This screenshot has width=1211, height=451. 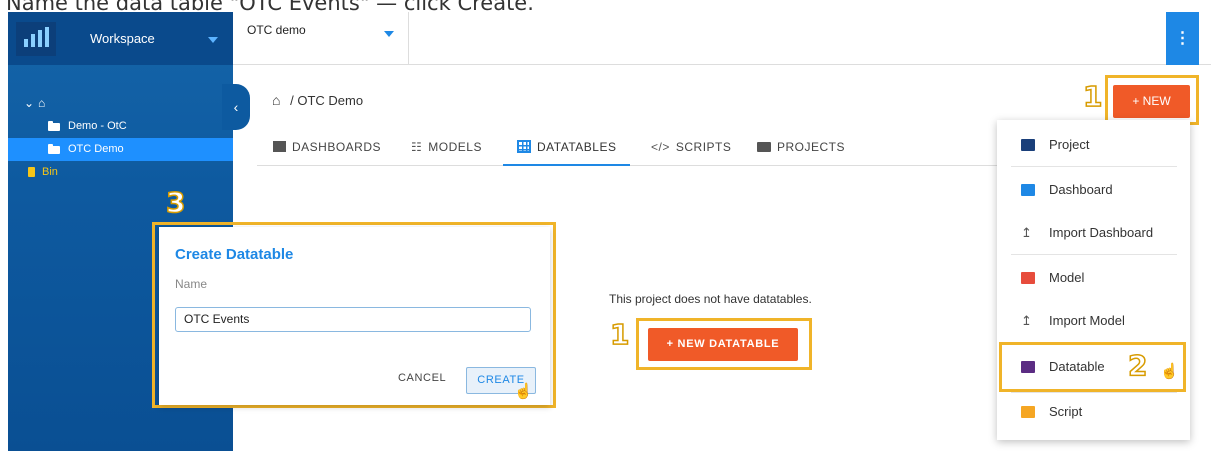 I want to click on workspace-select: Workspace, so click(x=148, y=39).